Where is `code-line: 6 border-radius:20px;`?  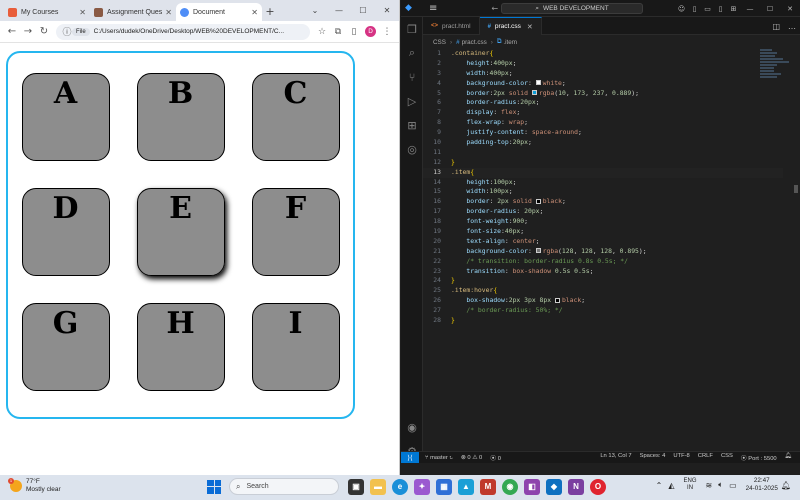
code-line: 6 border-radius:20px; is located at coordinates (603, 103).